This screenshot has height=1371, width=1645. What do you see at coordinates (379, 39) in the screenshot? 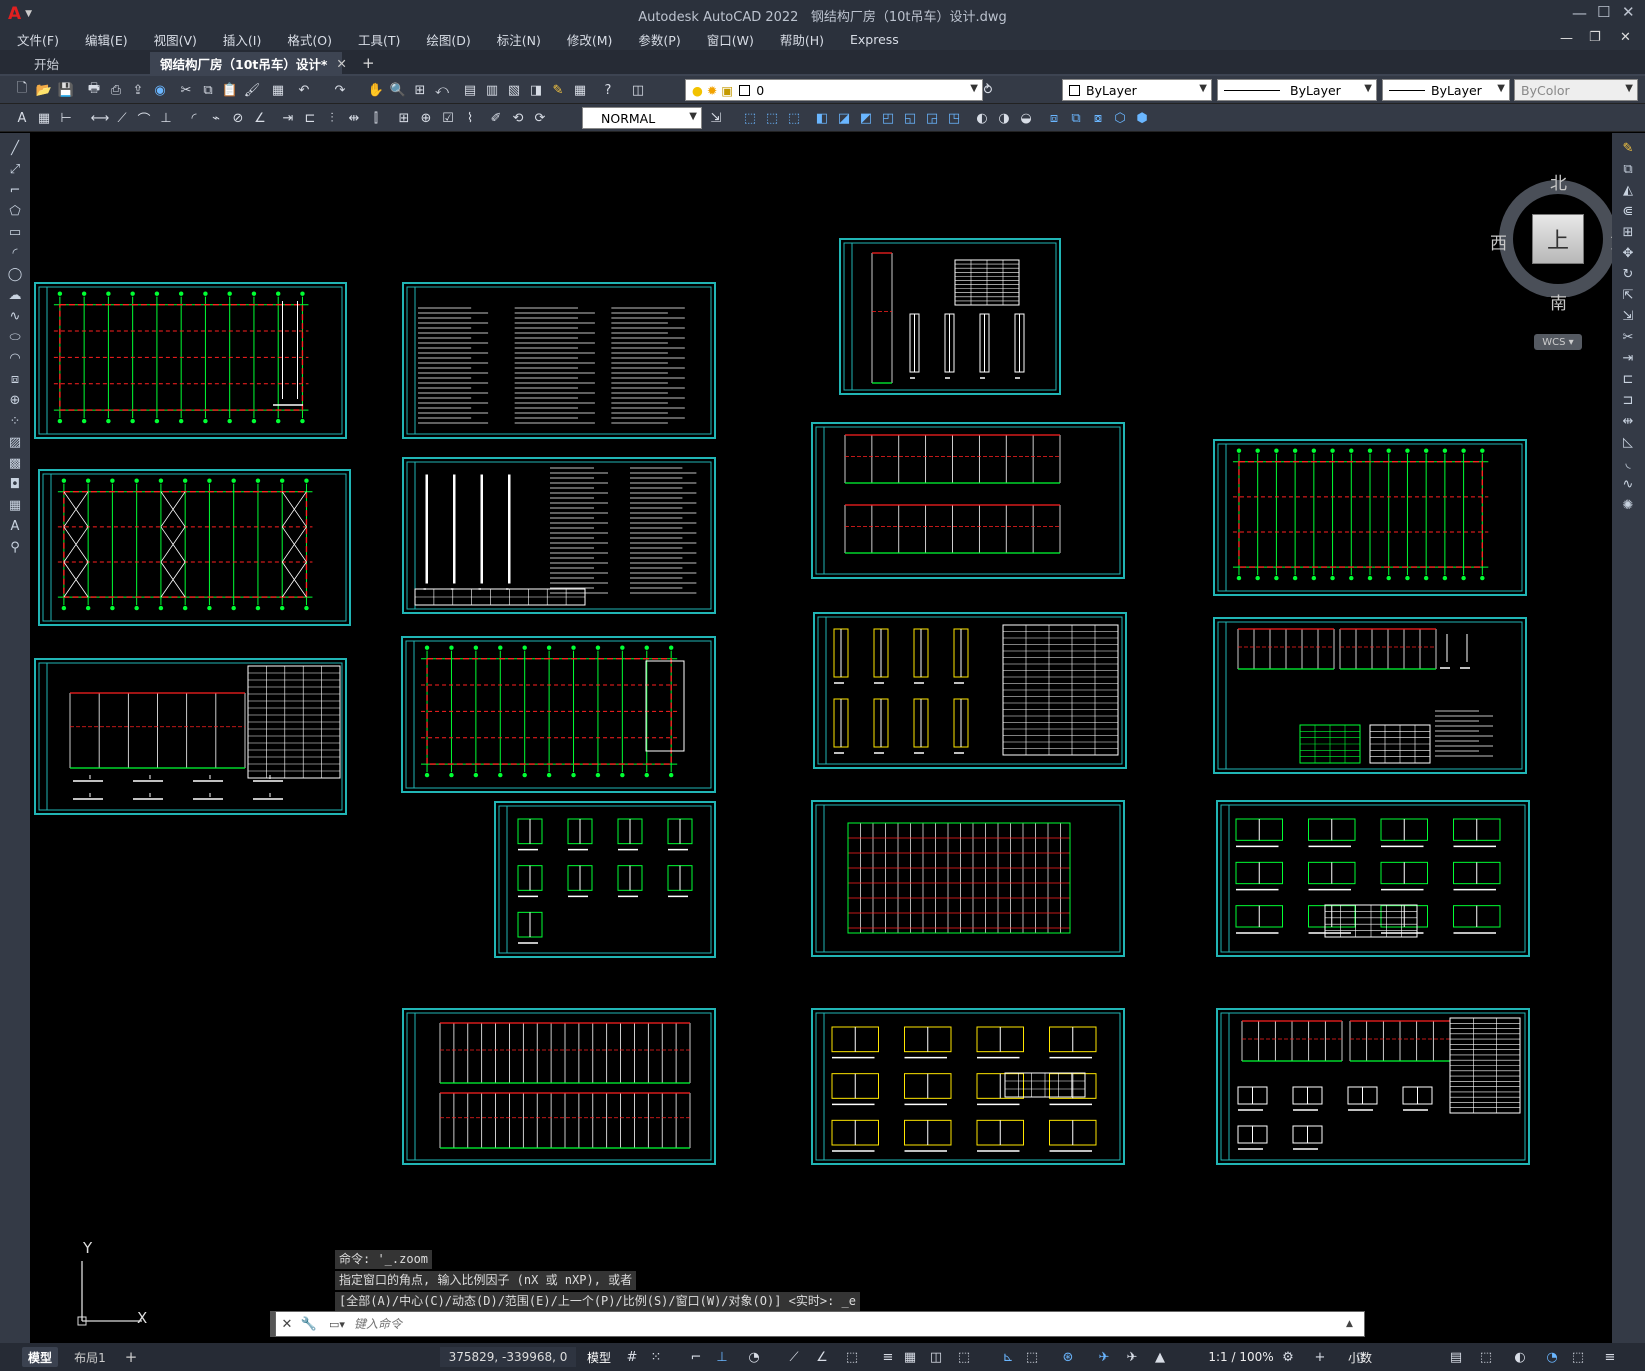
I see `menu-tools: 工具(T)` at bounding box center [379, 39].